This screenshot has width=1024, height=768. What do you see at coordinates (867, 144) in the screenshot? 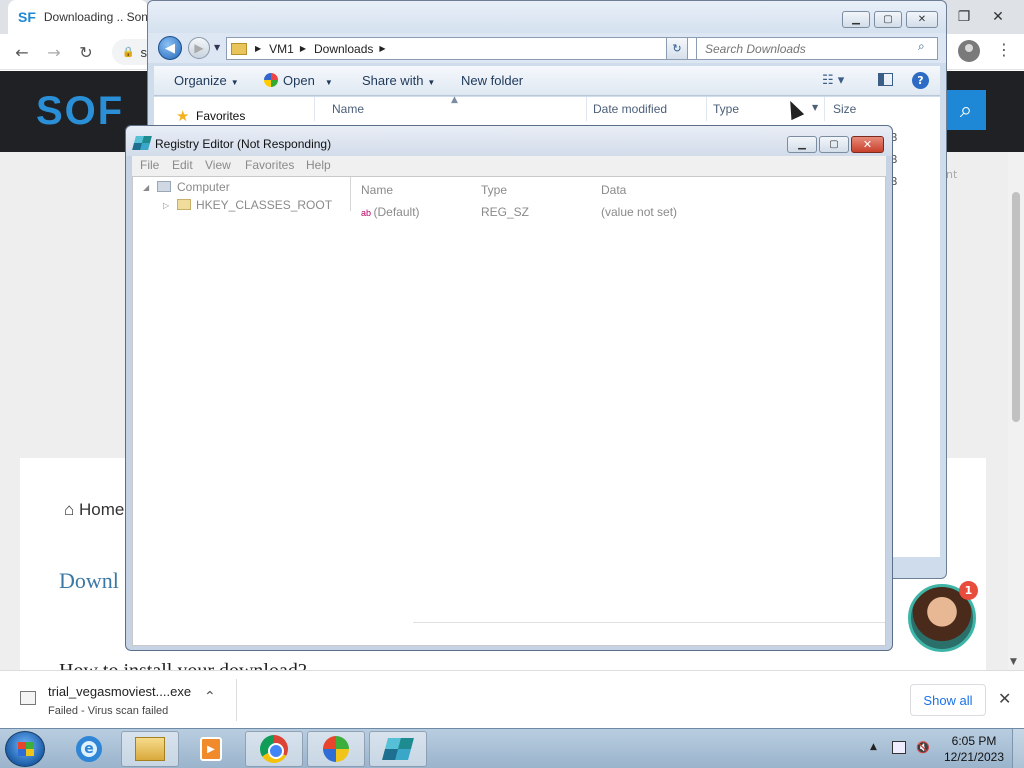
I see `regedit-close-button: ✕` at bounding box center [867, 144].